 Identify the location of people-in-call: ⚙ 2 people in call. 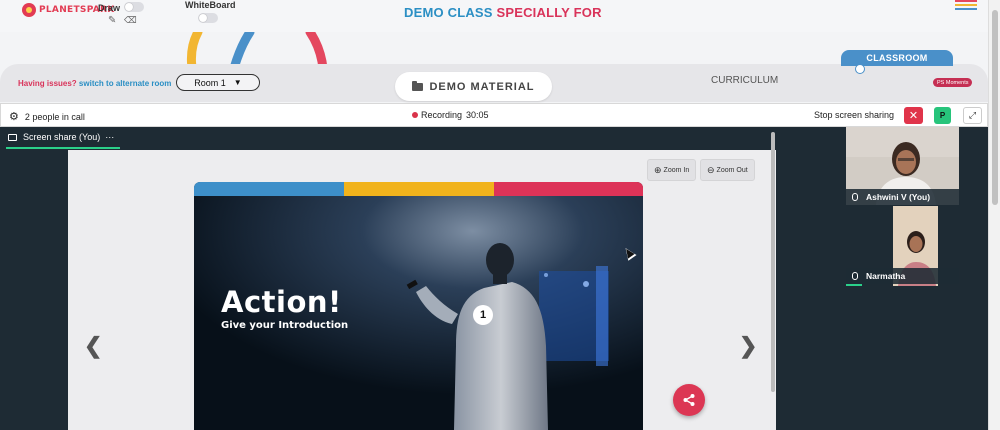
(47, 116).